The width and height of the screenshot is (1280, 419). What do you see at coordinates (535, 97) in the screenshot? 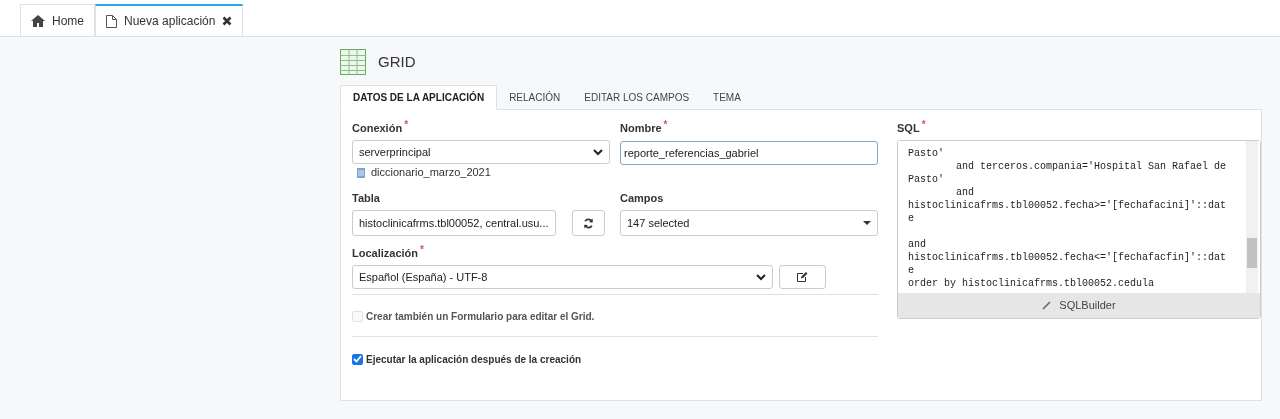
I see `form-tab: RELACIÓN` at bounding box center [535, 97].